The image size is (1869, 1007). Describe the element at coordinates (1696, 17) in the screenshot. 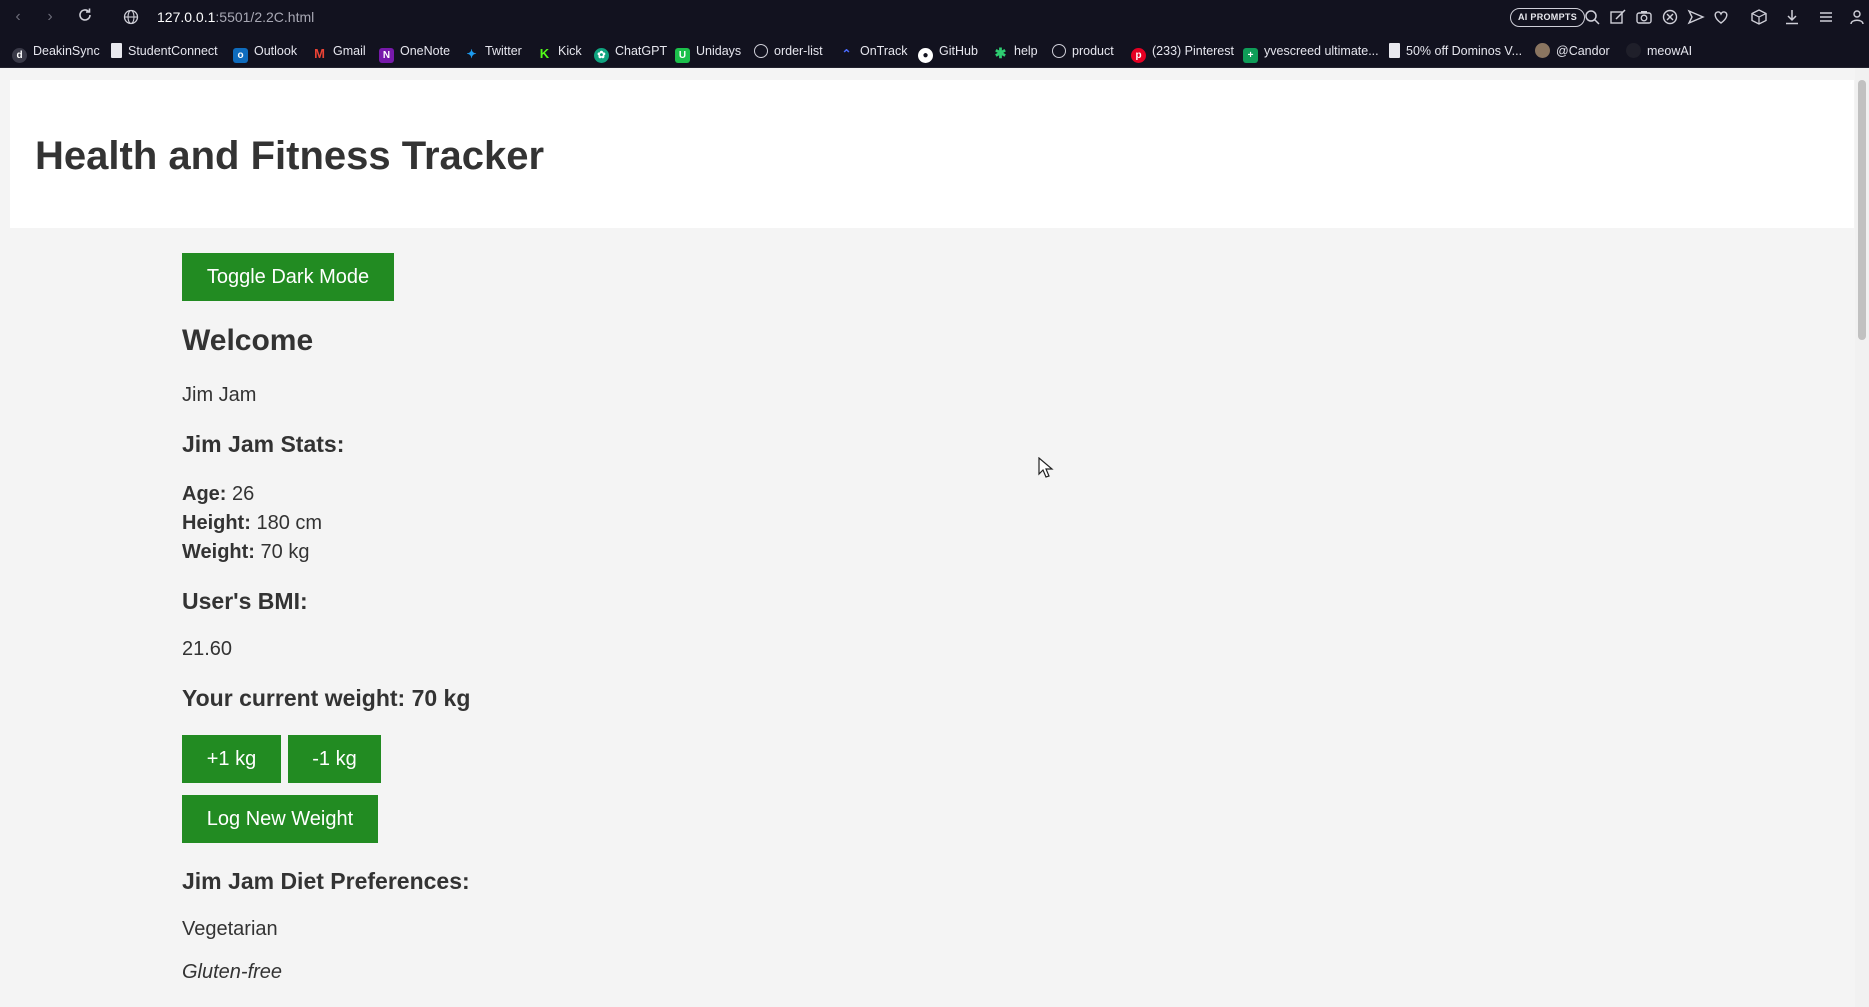

I see `send-icon` at that location.